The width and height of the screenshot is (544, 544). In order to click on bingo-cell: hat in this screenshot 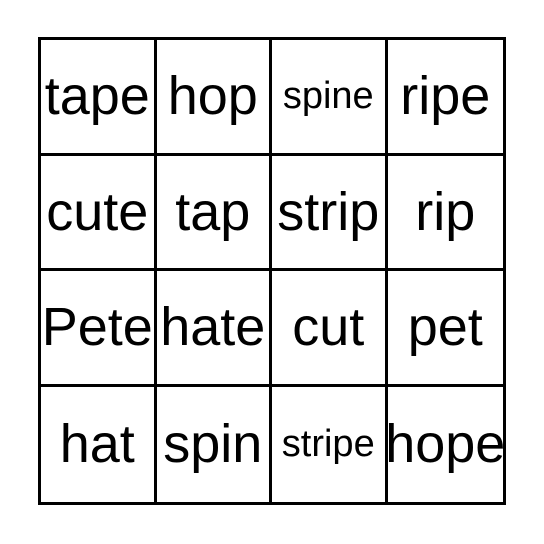, I will do `click(99, 444)`.